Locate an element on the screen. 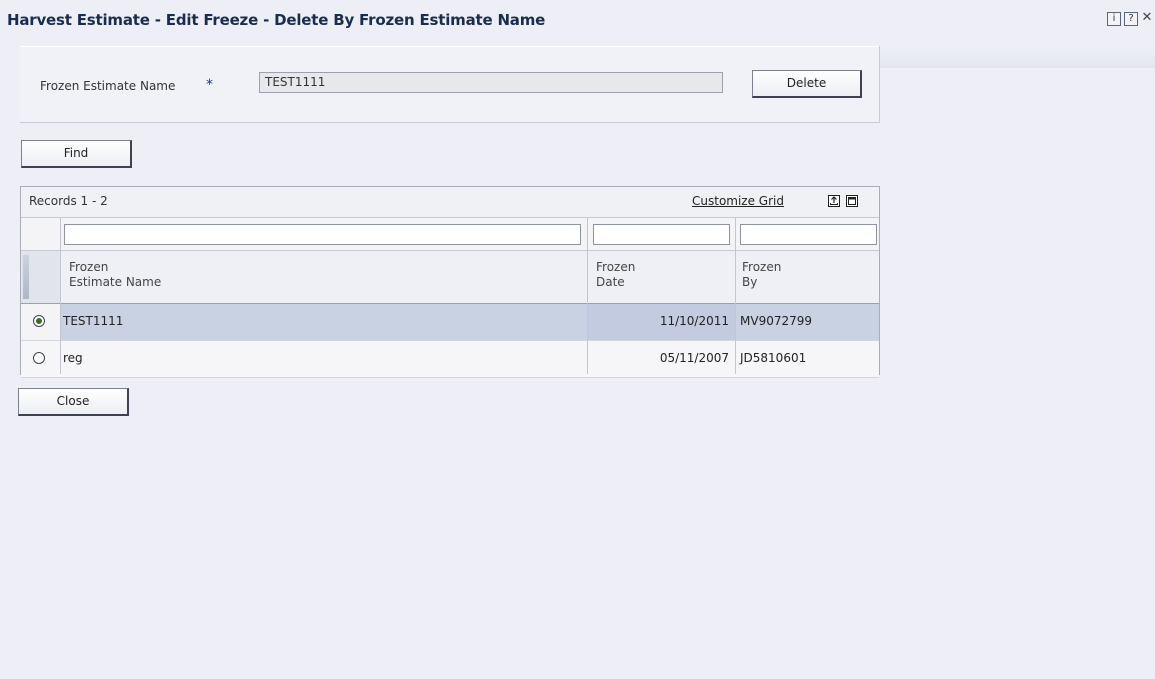 This screenshot has height=679, width=1155. close-icon: ✕ is located at coordinates (1147, 17).